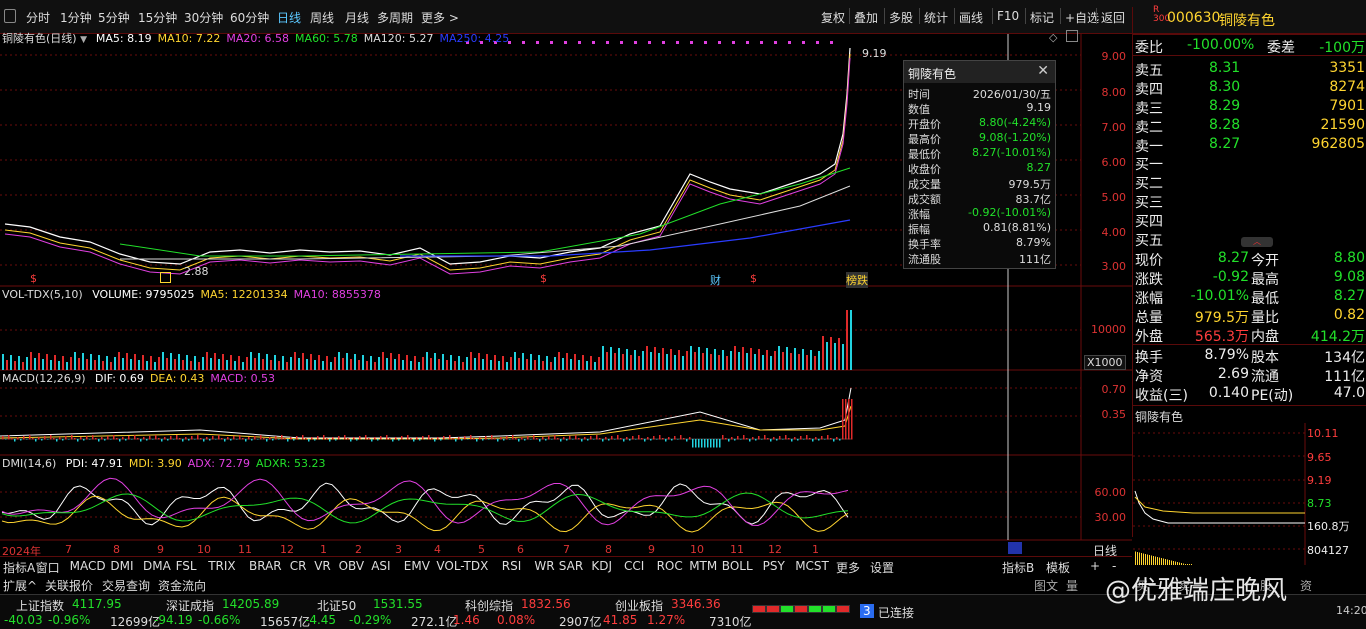 This screenshot has height=629, width=1366. What do you see at coordinates (774, 566) in the screenshot?
I see `indicator-tab-22: PSY` at bounding box center [774, 566].